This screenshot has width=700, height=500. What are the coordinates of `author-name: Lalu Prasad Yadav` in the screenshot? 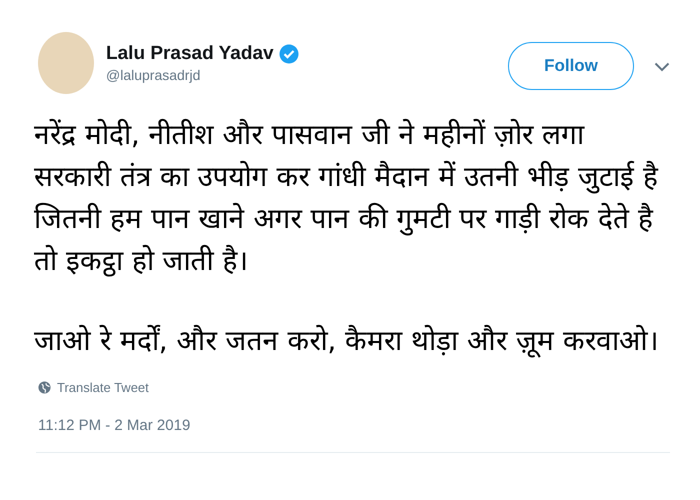 It's located at (190, 54).